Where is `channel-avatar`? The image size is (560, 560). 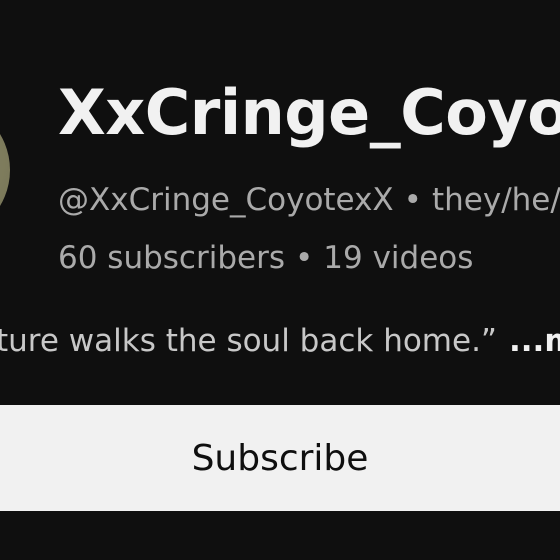
channel-avatar is located at coordinates (5, 170).